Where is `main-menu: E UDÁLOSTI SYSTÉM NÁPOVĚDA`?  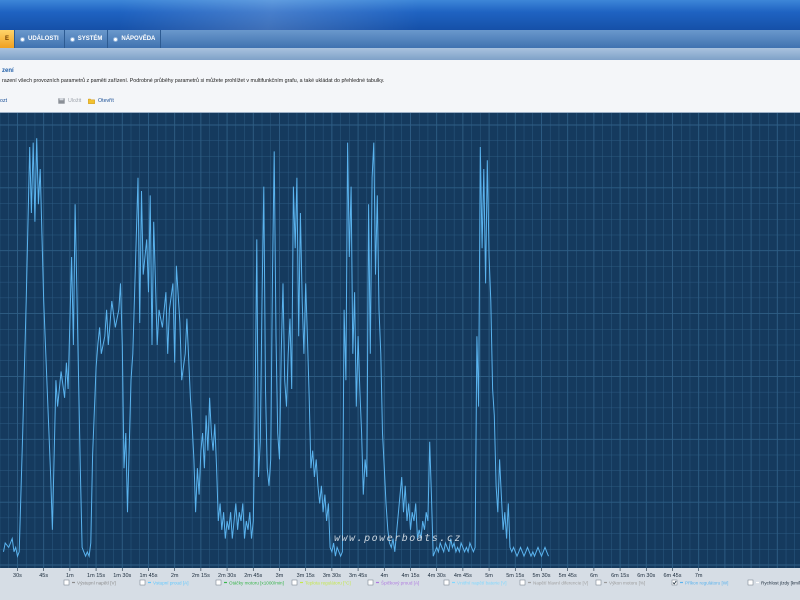
main-menu: E UDÁLOSTI SYSTÉM NÁPOVĚDA is located at coordinates (400, 39).